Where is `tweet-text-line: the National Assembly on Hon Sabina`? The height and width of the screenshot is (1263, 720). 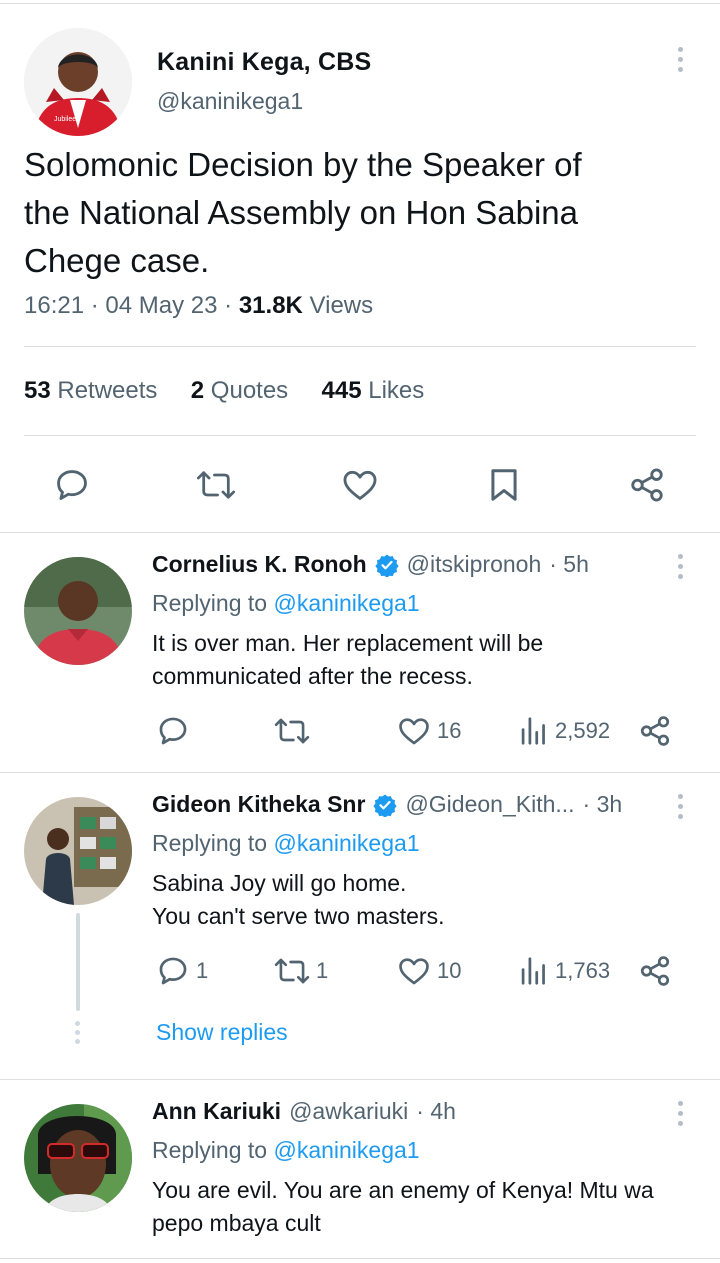 tweet-text-line: the National Assembly on Hon Sabina is located at coordinates (301, 212).